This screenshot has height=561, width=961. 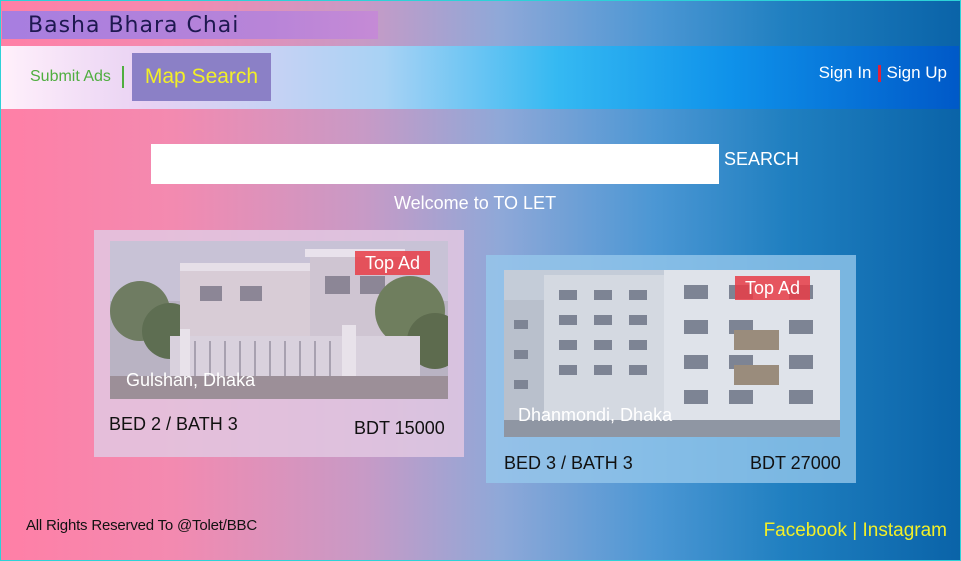 I want to click on sign-in-link: Sign In, so click(x=845, y=73).